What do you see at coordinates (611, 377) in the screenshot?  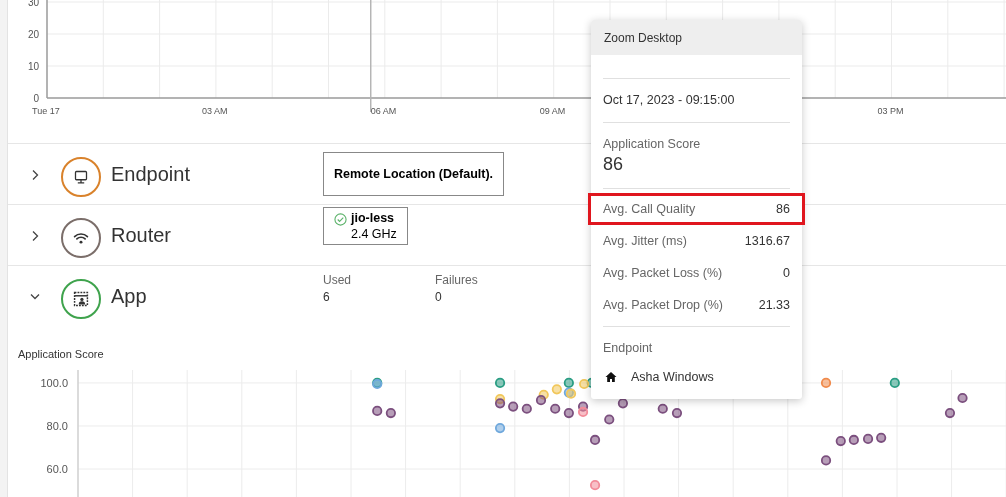 I see `home-icon` at bounding box center [611, 377].